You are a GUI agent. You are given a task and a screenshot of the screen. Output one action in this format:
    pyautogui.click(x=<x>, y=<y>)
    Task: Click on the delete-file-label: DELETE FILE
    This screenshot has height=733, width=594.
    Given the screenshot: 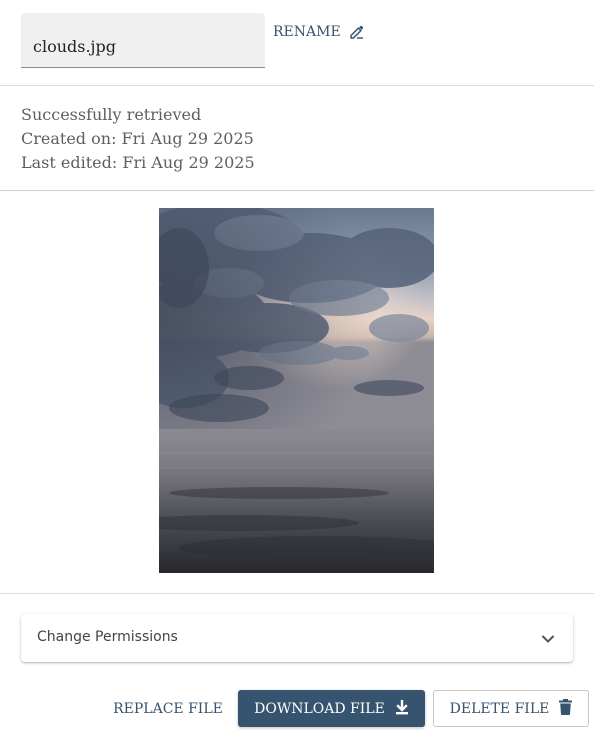 What is the action you would take?
    pyautogui.click(x=499, y=708)
    